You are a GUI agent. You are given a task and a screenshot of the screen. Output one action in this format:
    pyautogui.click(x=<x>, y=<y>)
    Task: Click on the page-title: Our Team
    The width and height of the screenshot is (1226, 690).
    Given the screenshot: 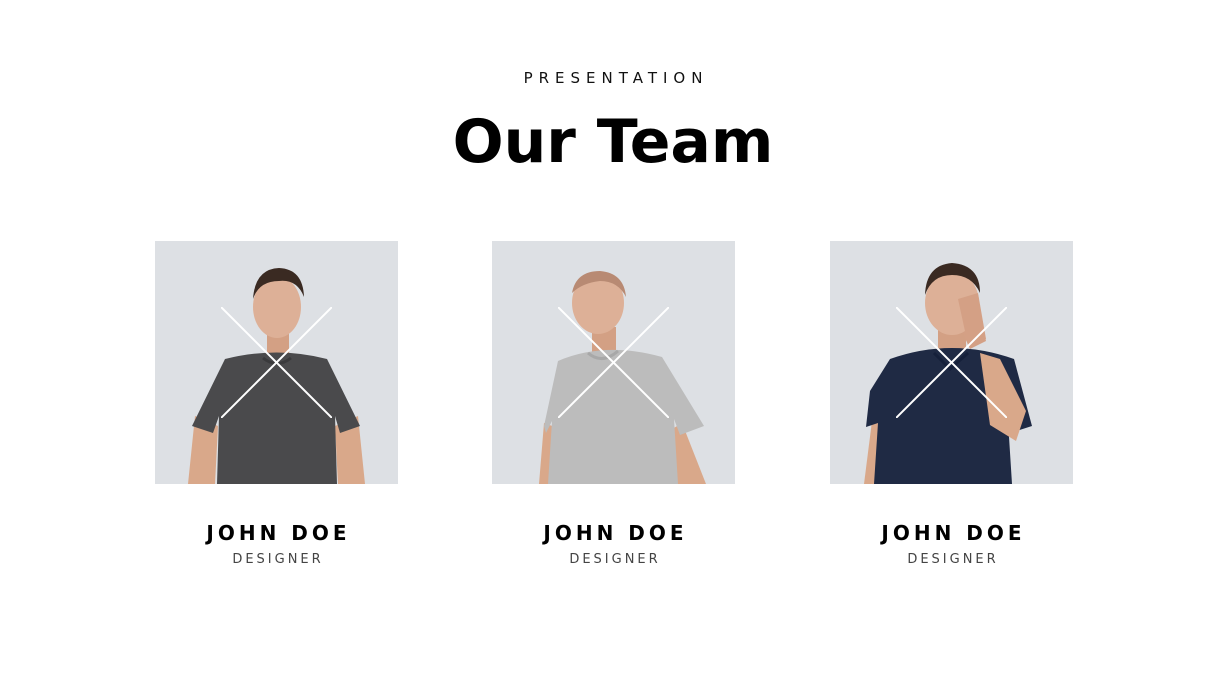 What is the action you would take?
    pyautogui.click(x=613, y=142)
    